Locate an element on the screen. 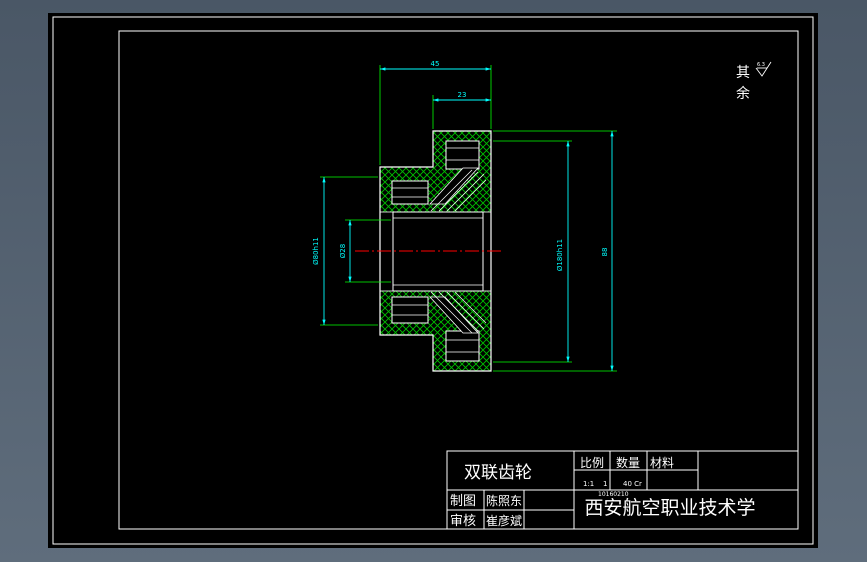 This screenshot has width=867, height=562. surface-note-line1: 其 is located at coordinates (743, 73).